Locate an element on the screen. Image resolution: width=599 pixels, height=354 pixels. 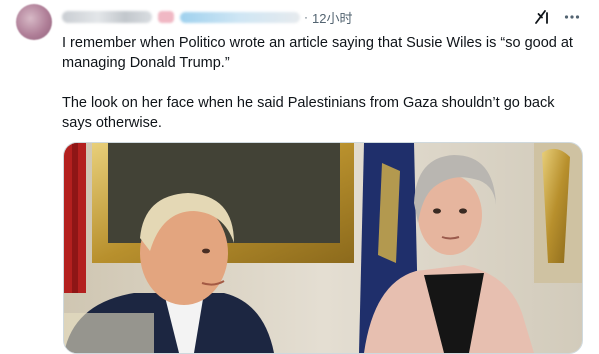
tweet-header: · 12小时 is located at coordinates (207, 17).